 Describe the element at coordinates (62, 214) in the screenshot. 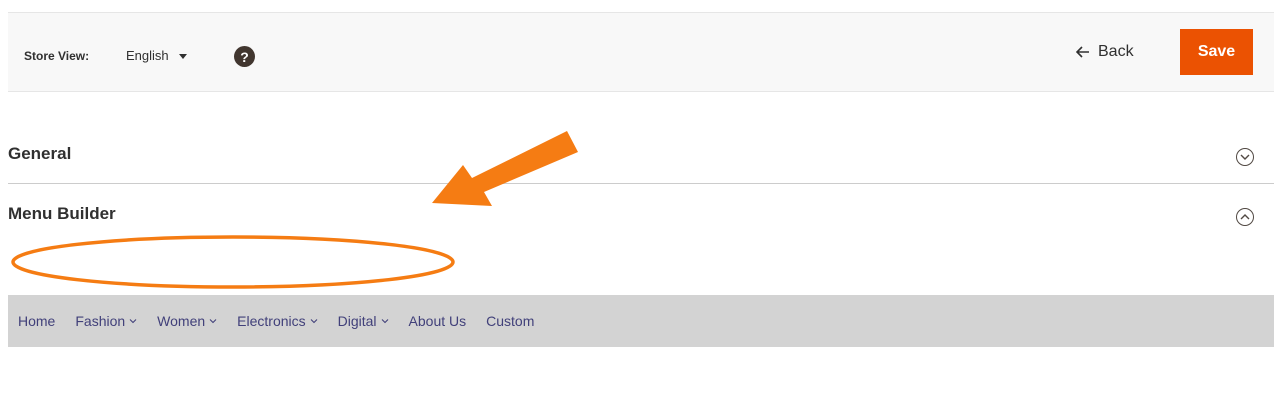

I see `section-menu-builder-title: Menu Builder` at that location.